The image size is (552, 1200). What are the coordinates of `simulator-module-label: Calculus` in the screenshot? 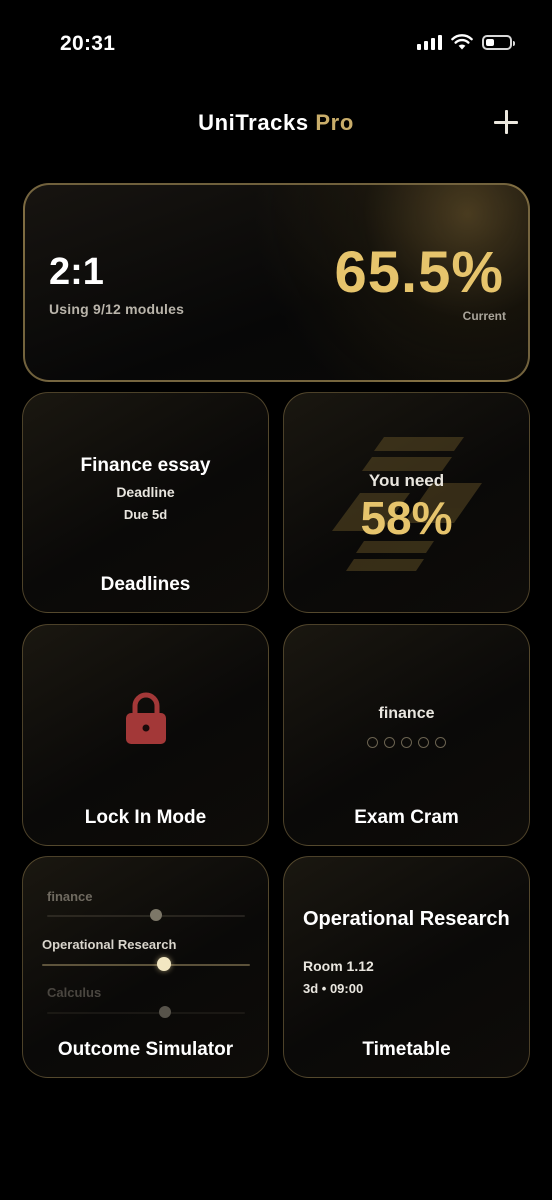 It's located at (74, 992).